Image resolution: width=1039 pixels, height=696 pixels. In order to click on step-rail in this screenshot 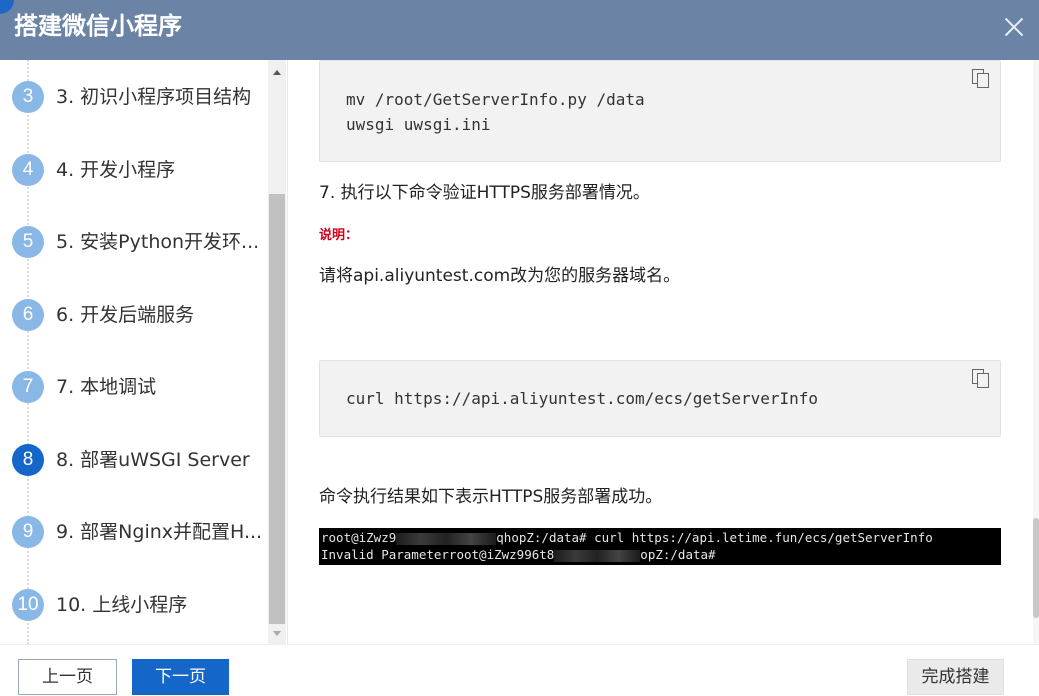, I will do `click(28, 352)`.